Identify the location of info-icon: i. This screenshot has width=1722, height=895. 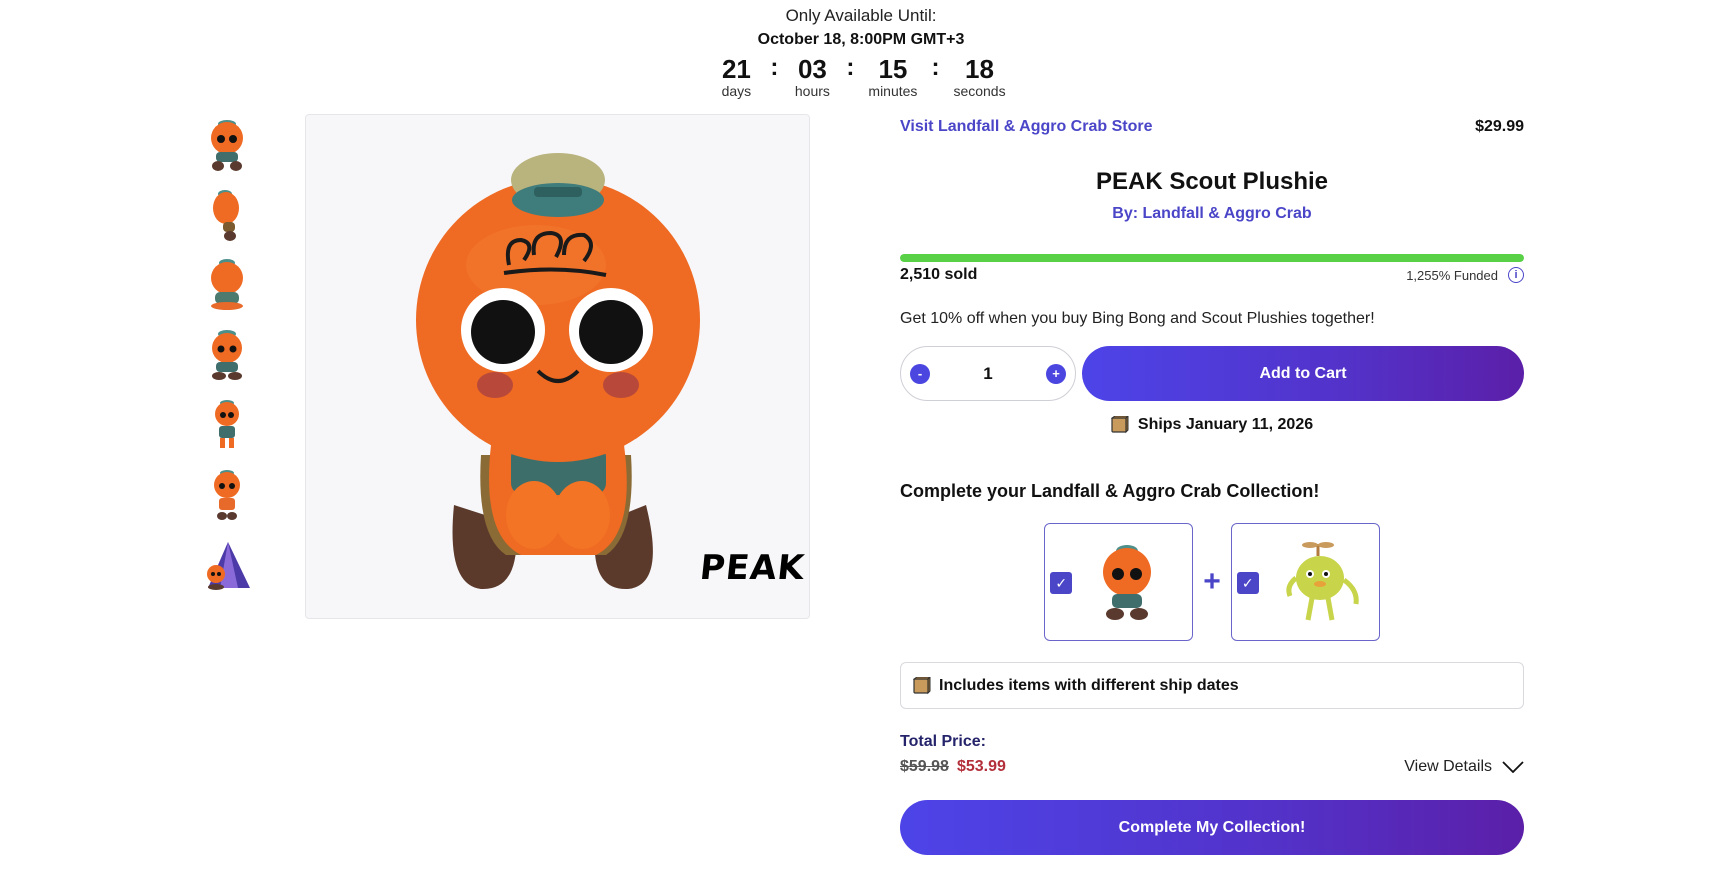
(1516, 275).